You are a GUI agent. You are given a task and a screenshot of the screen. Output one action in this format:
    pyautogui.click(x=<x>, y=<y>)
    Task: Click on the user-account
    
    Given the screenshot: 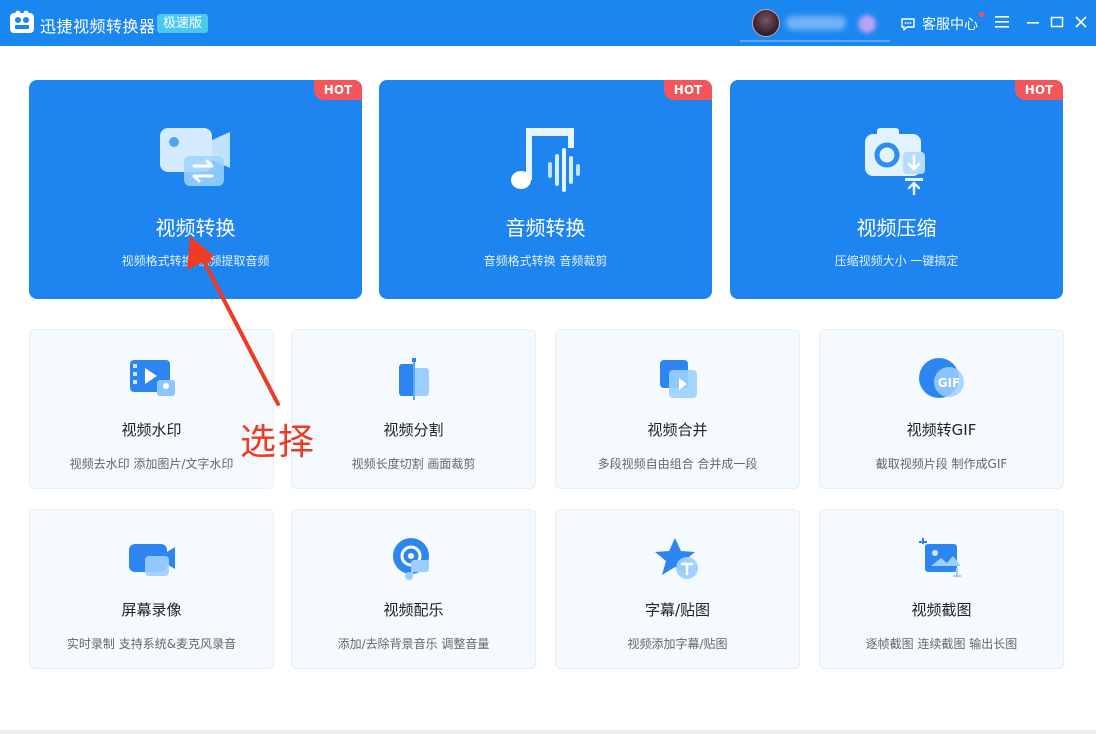 What is the action you would take?
    pyautogui.click(x=815, y=23)
    